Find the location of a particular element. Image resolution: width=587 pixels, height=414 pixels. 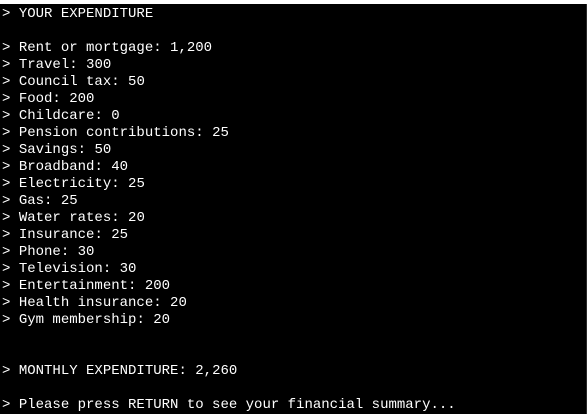

expense-label: Council tax is located at coordinates (65, 82).